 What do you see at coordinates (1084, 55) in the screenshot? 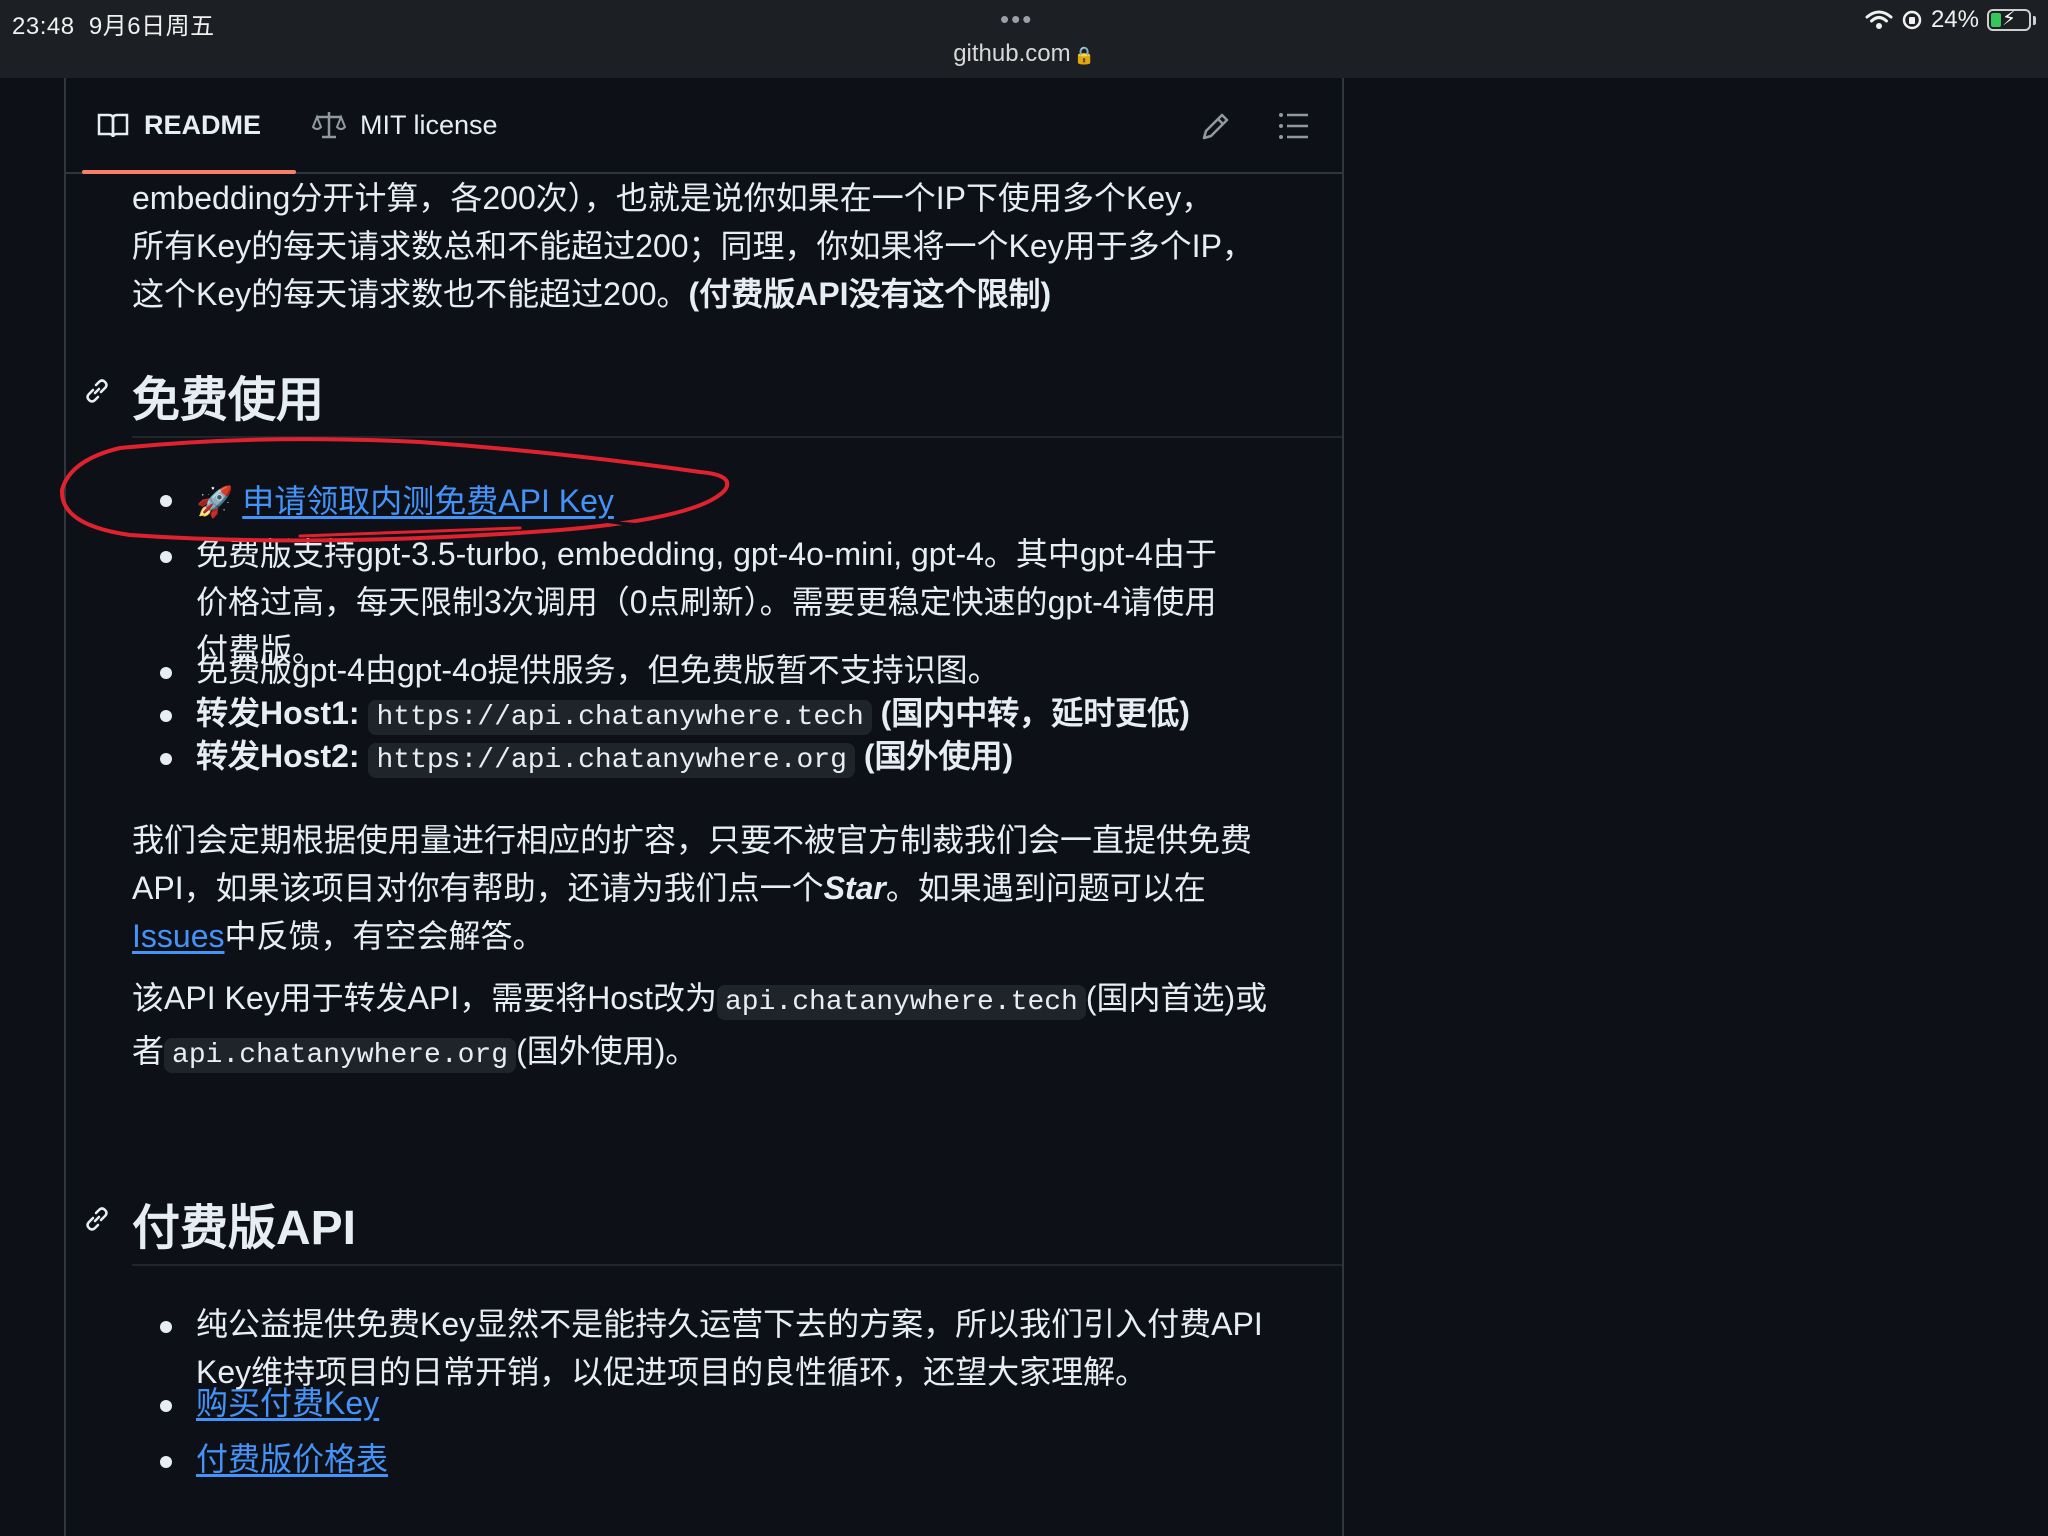
I see `lock-icon: 🔒` at bounding box center [1084, 55].